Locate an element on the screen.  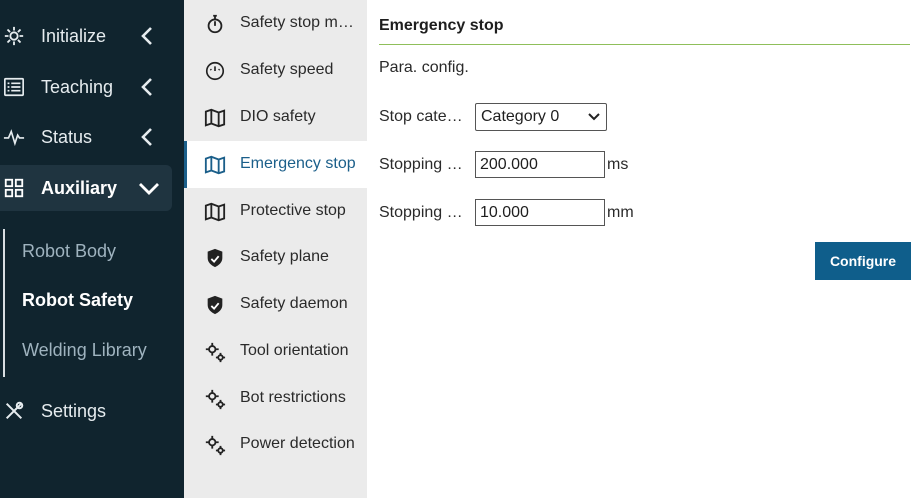
menu-label: Tool orientation is located at coordinates (294, 350).